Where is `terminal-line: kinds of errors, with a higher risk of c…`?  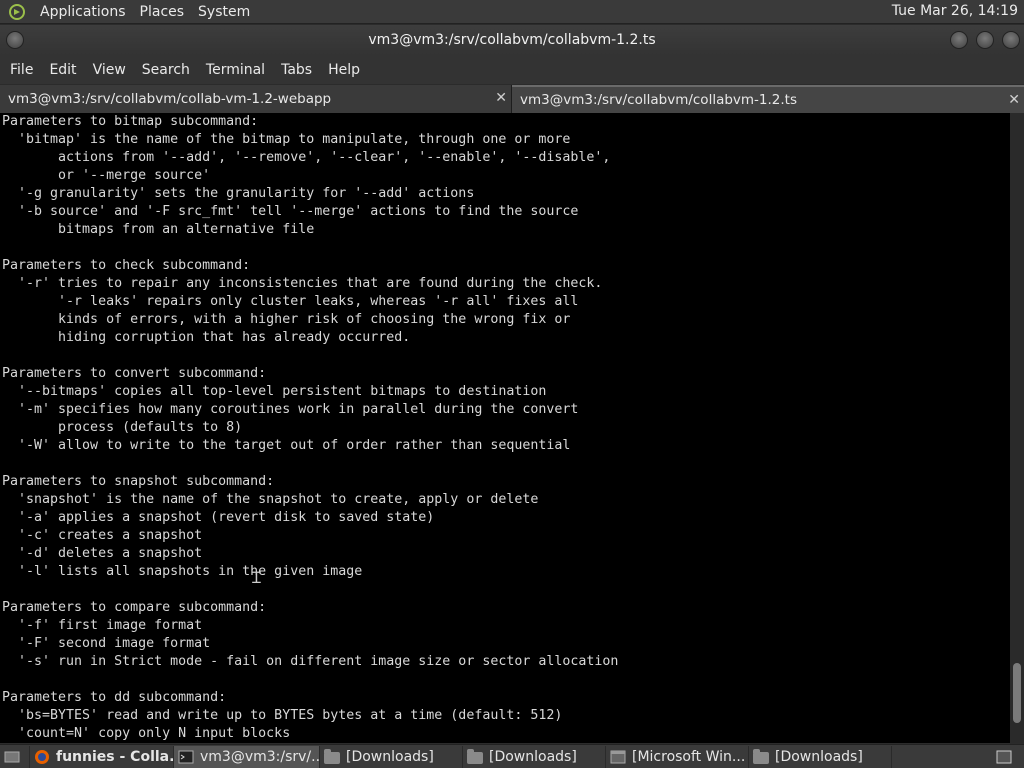 terminal-line: kinds of errors, with a higher risk of c… is located at coordinates (286, 319).